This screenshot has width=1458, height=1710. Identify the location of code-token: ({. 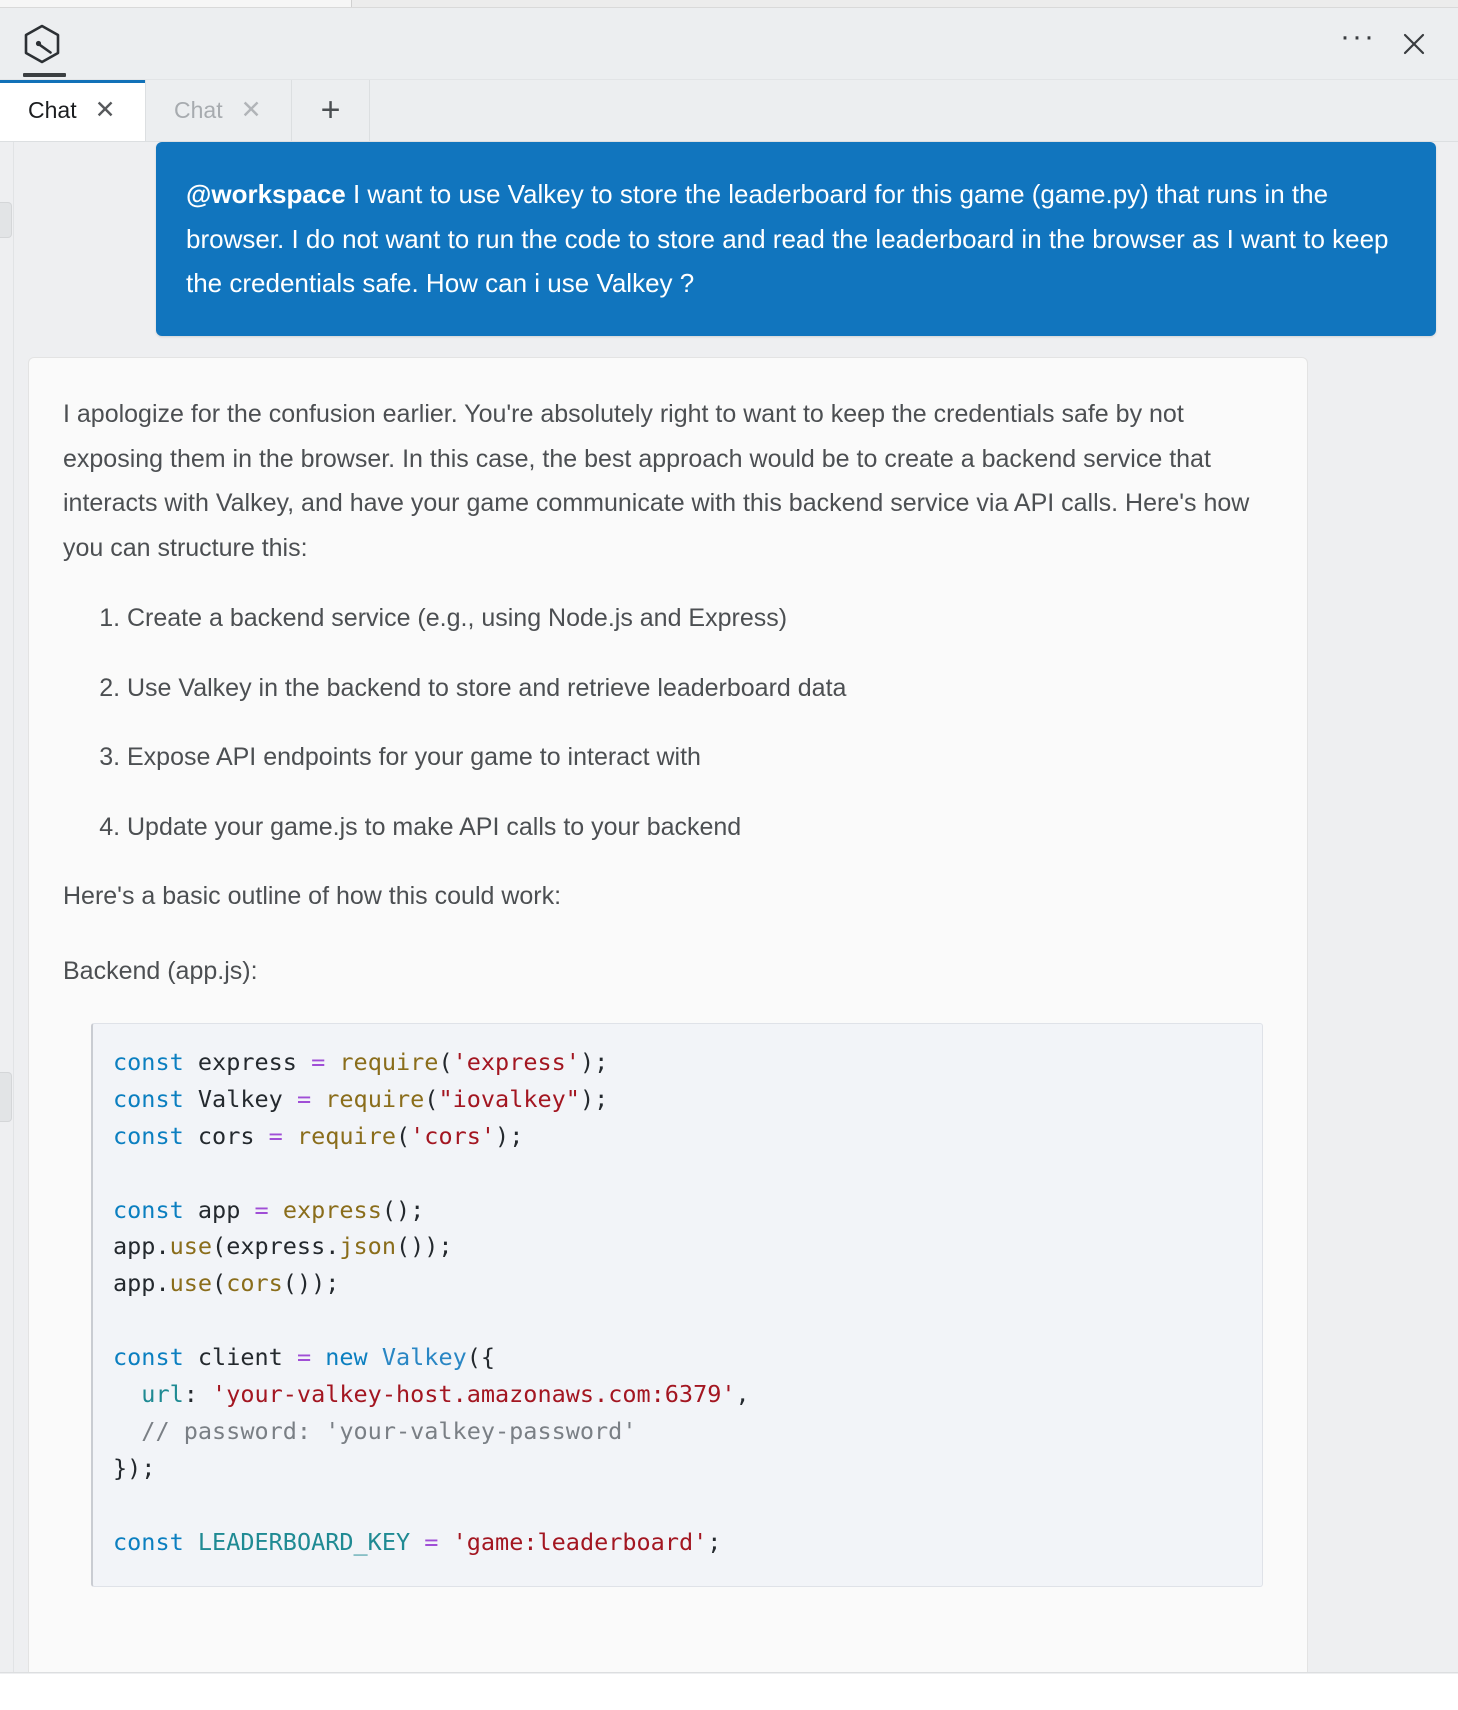
(481, 1357).